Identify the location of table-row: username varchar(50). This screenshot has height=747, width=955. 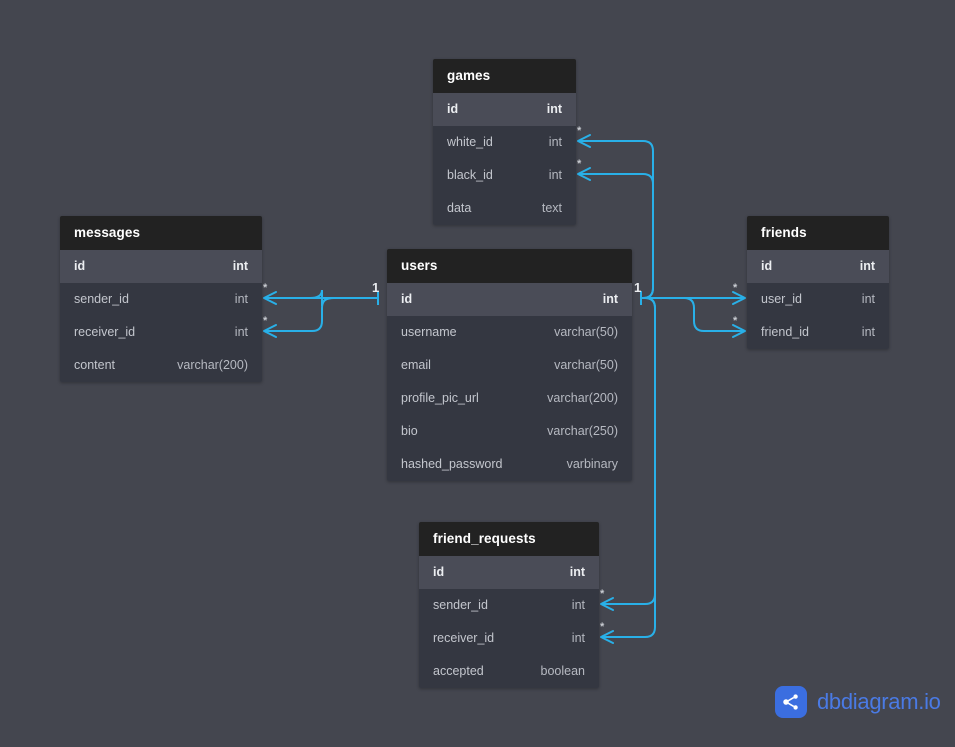
(509, 332).